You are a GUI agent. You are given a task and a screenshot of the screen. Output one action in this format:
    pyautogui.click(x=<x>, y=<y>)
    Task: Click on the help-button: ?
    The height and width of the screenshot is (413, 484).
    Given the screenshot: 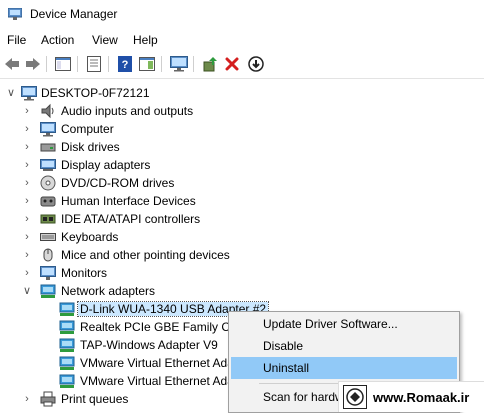 What is the action you would take?
    pyautogui.click(x=125, y=64)
    